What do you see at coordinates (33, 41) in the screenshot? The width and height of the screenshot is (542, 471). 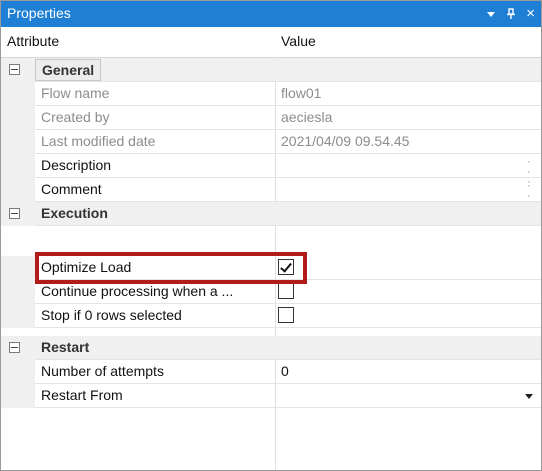 I see `attribute-column-header: Attribute` at bounding box center [33, 41].